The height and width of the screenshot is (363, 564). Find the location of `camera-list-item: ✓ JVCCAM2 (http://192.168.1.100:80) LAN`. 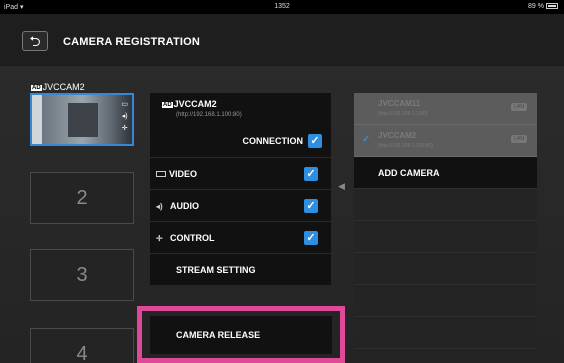

camera-list-item: ✓ JVCCAM2 (http://192.168.1.100:80) LAN is located at coordinates (445, 141).